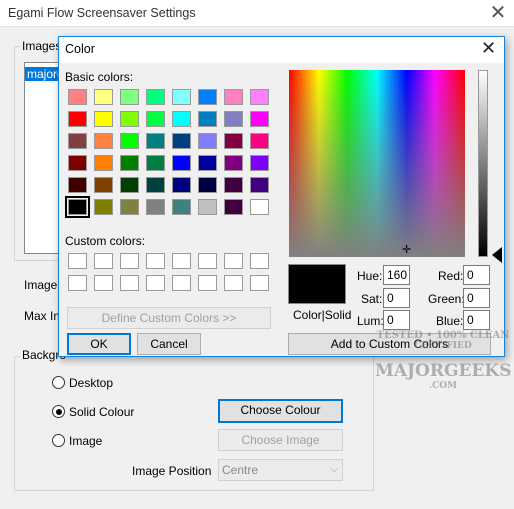 This screenshot has width=514, height=509. What do you see at coordinates (322, 315) in the screenshot?
I see `color-solid-label: Color|Solid` at bounding box center [322, 315].